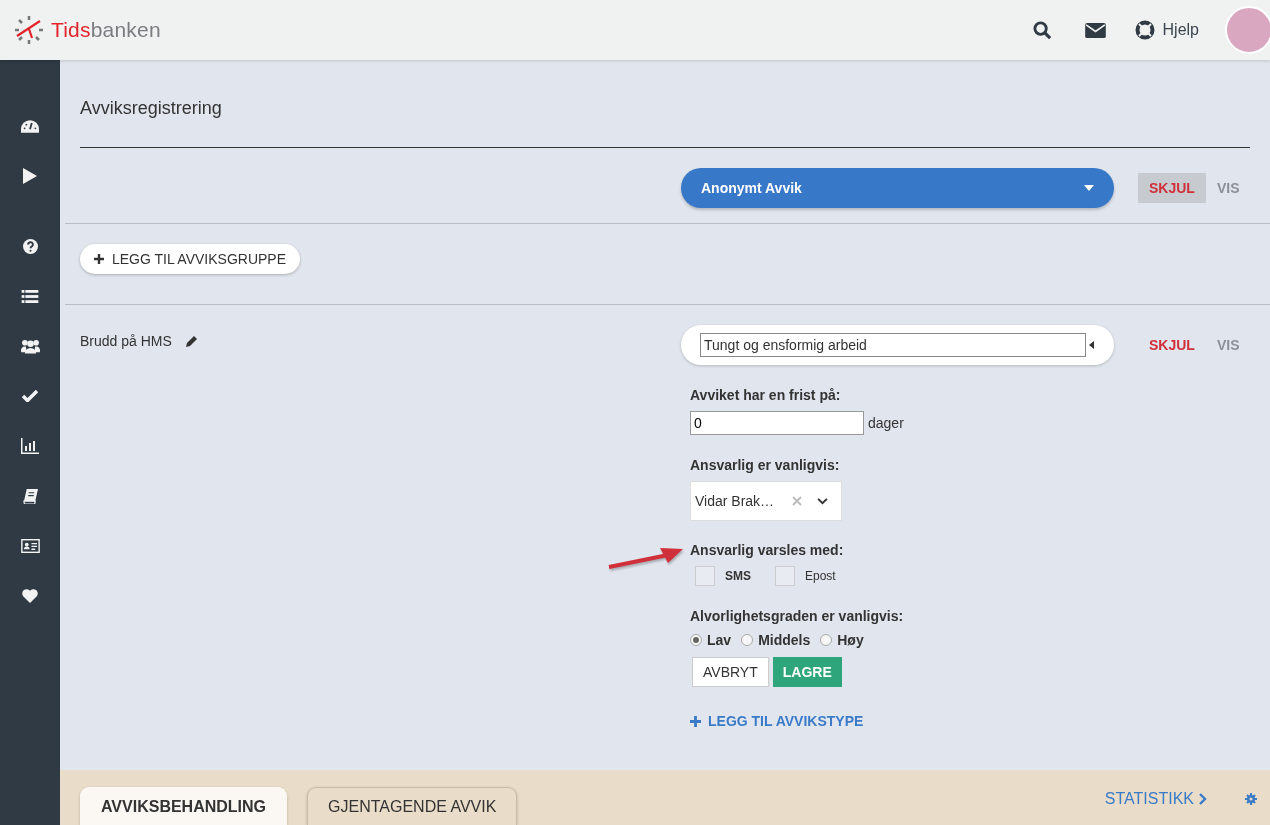 Image resolution: width=1270 pixels, height=825 pixels. I want to click on gauge-icon, so click(30, 126).